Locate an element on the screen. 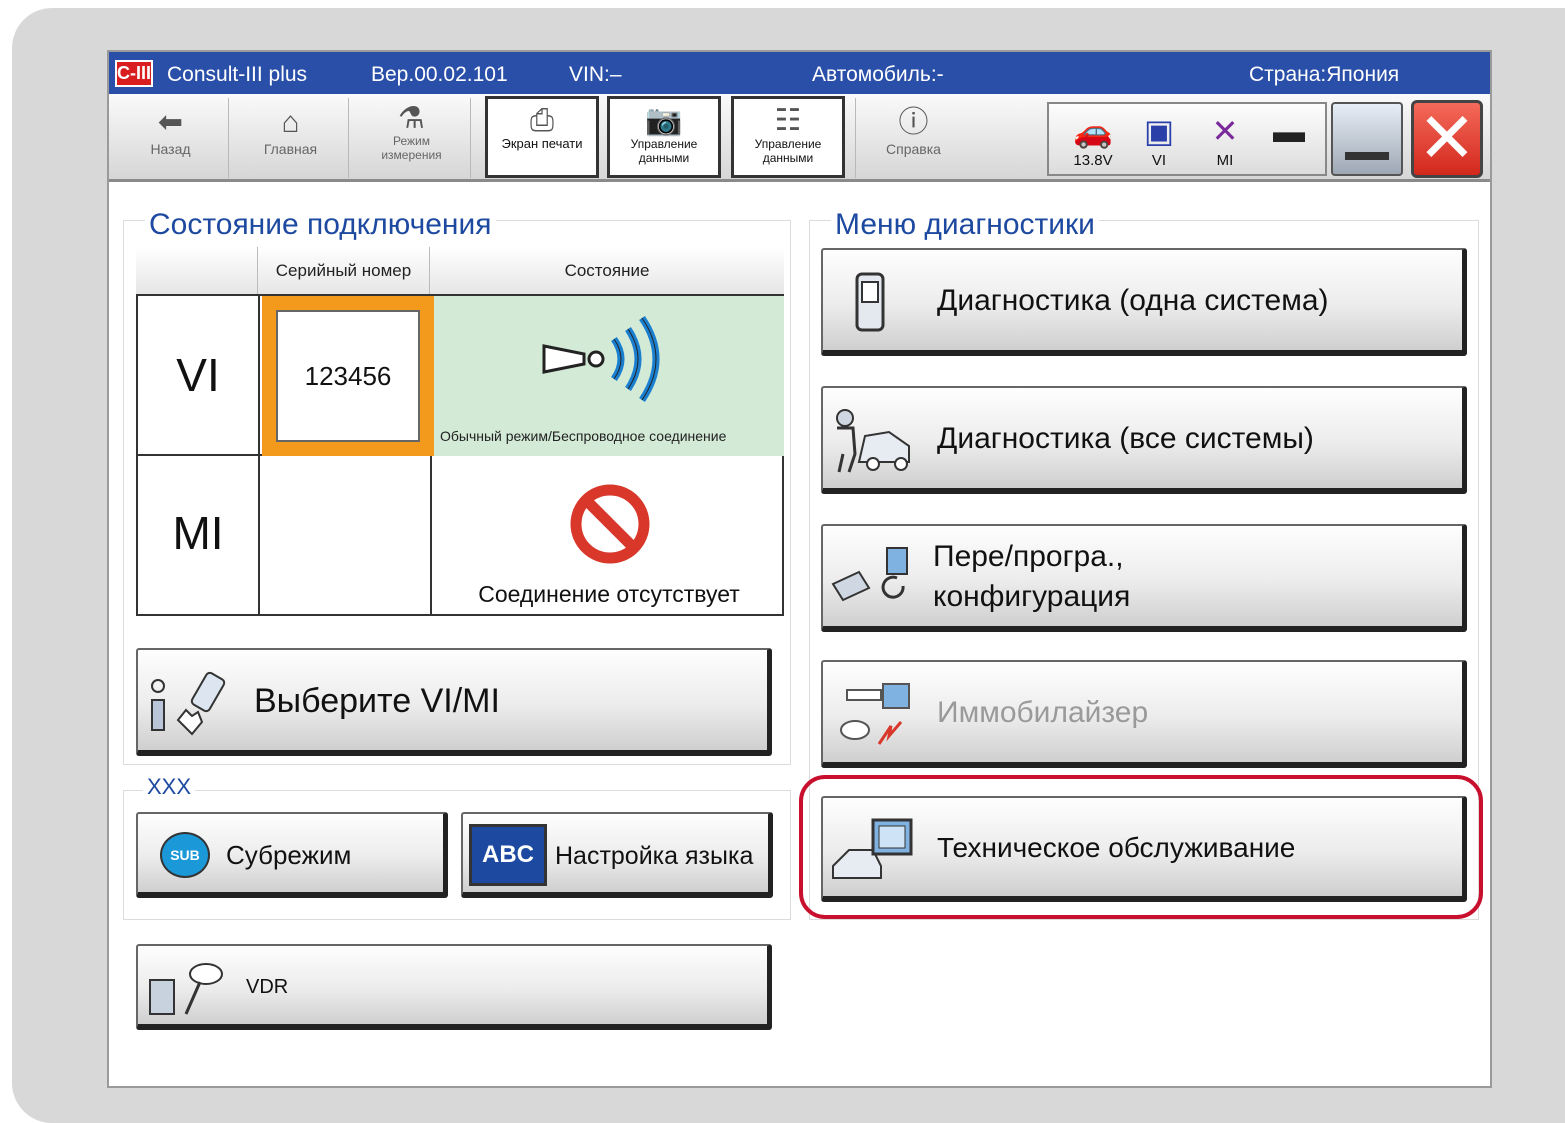 This screenshot has width=1565, height=1123. status-indicators: 🚗 13.8V ▣ VI ✕ MI ▬ is located at coordinates (1187, 139).